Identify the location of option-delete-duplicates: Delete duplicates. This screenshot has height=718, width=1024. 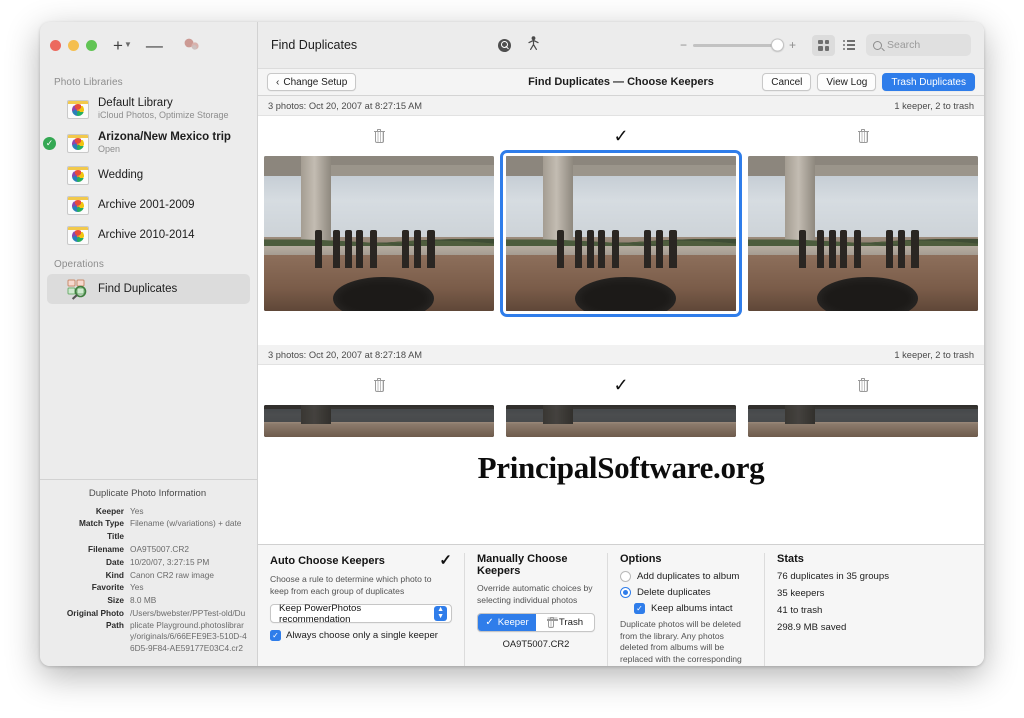
(686, 592).